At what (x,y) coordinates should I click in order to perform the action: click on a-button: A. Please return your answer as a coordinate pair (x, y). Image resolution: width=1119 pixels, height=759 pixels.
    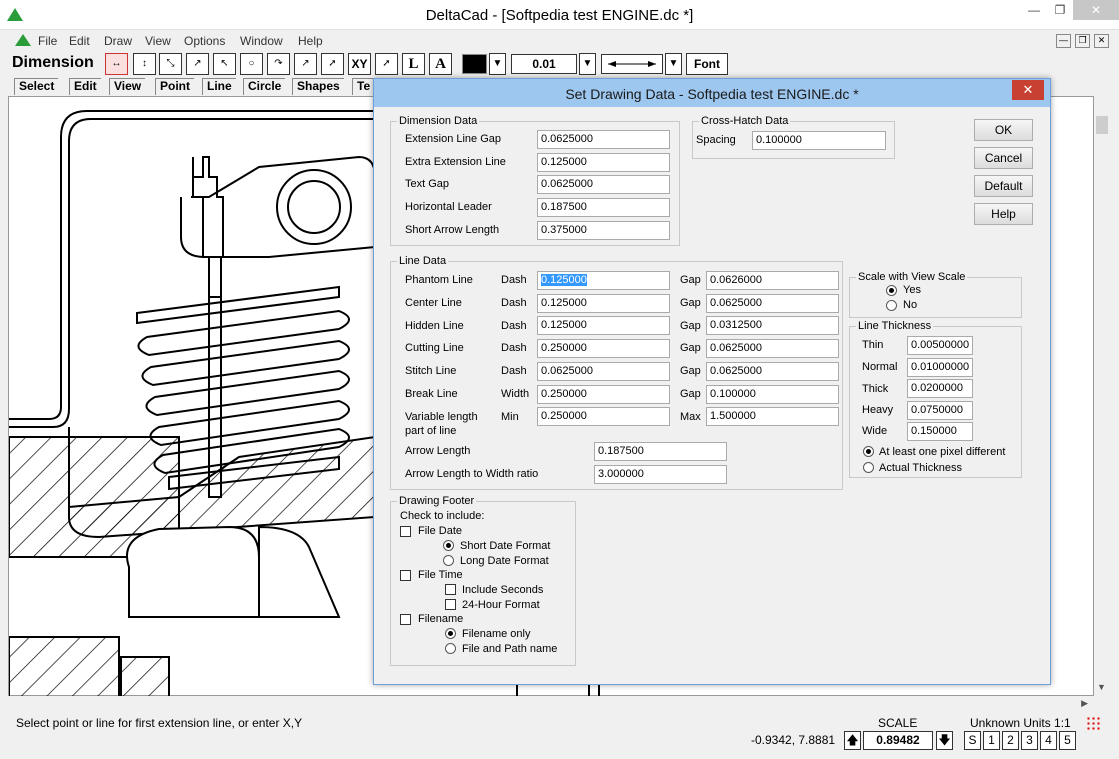
    Looking at the image, I should click on (440, 64).